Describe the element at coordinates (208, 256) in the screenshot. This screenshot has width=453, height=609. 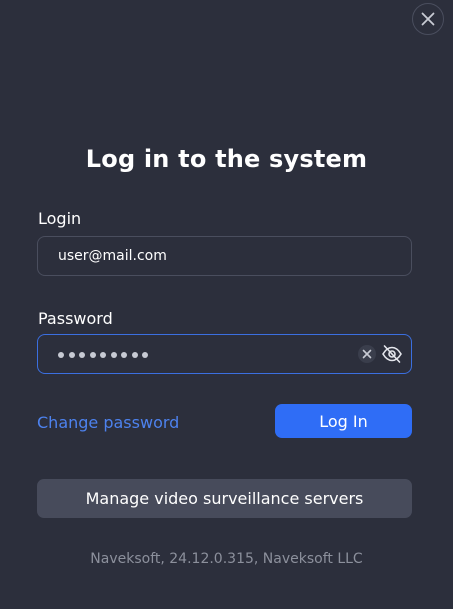
I see `login-input` at that location.